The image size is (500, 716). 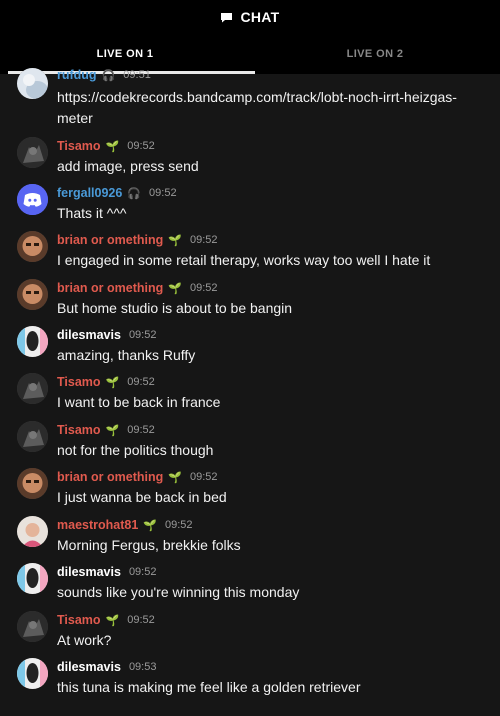 I want to click on username: fergall0926, so click(x=89, y=193).